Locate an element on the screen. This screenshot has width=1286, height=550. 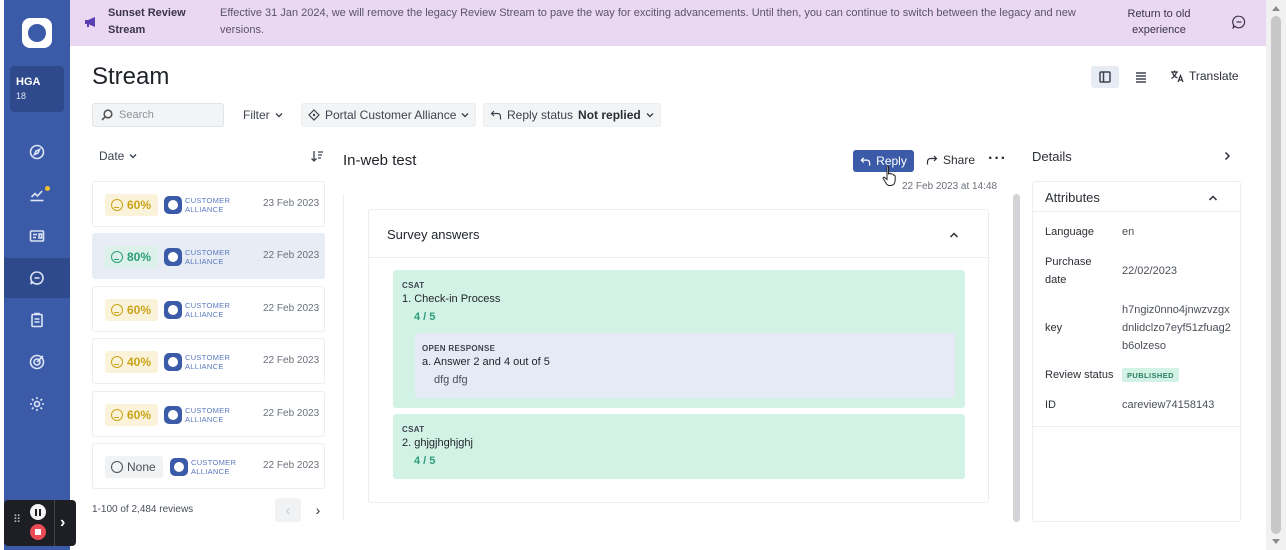
megaphone-icon is located at coordinates (90, 22).